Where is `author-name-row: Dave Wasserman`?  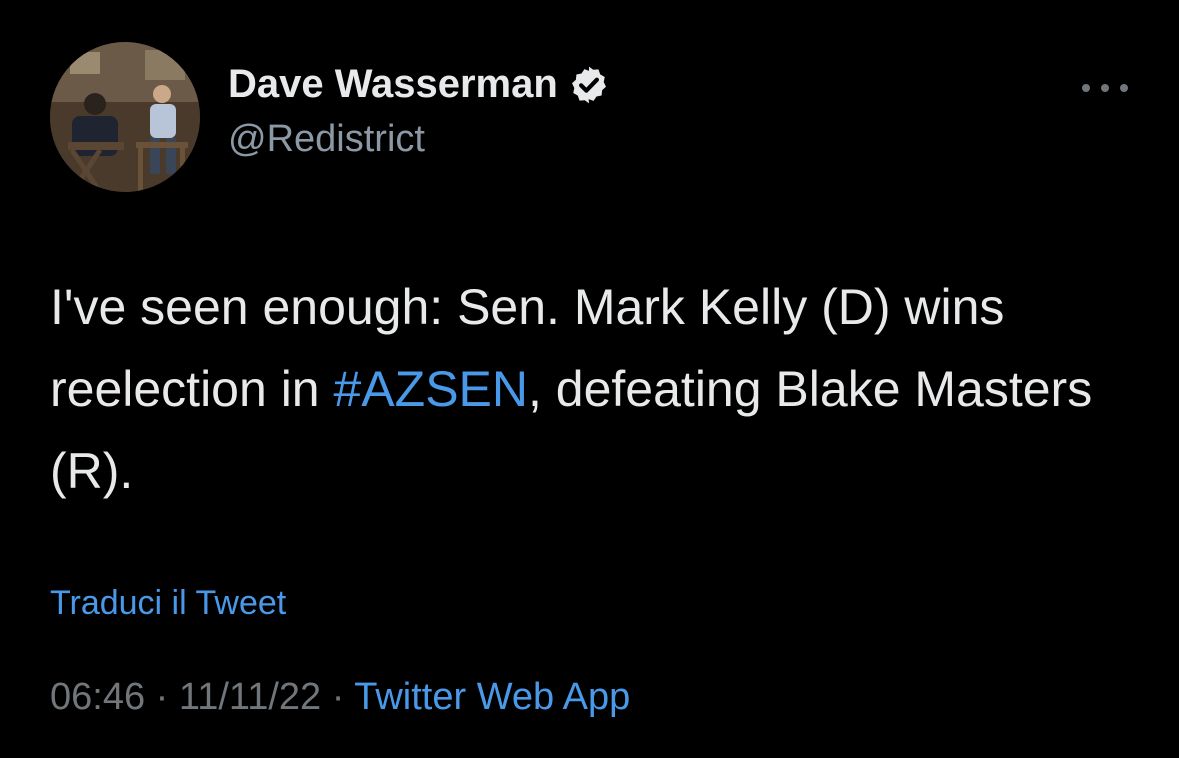
author-name-row: Dave Wasserman is located at coordinates (419, 84).